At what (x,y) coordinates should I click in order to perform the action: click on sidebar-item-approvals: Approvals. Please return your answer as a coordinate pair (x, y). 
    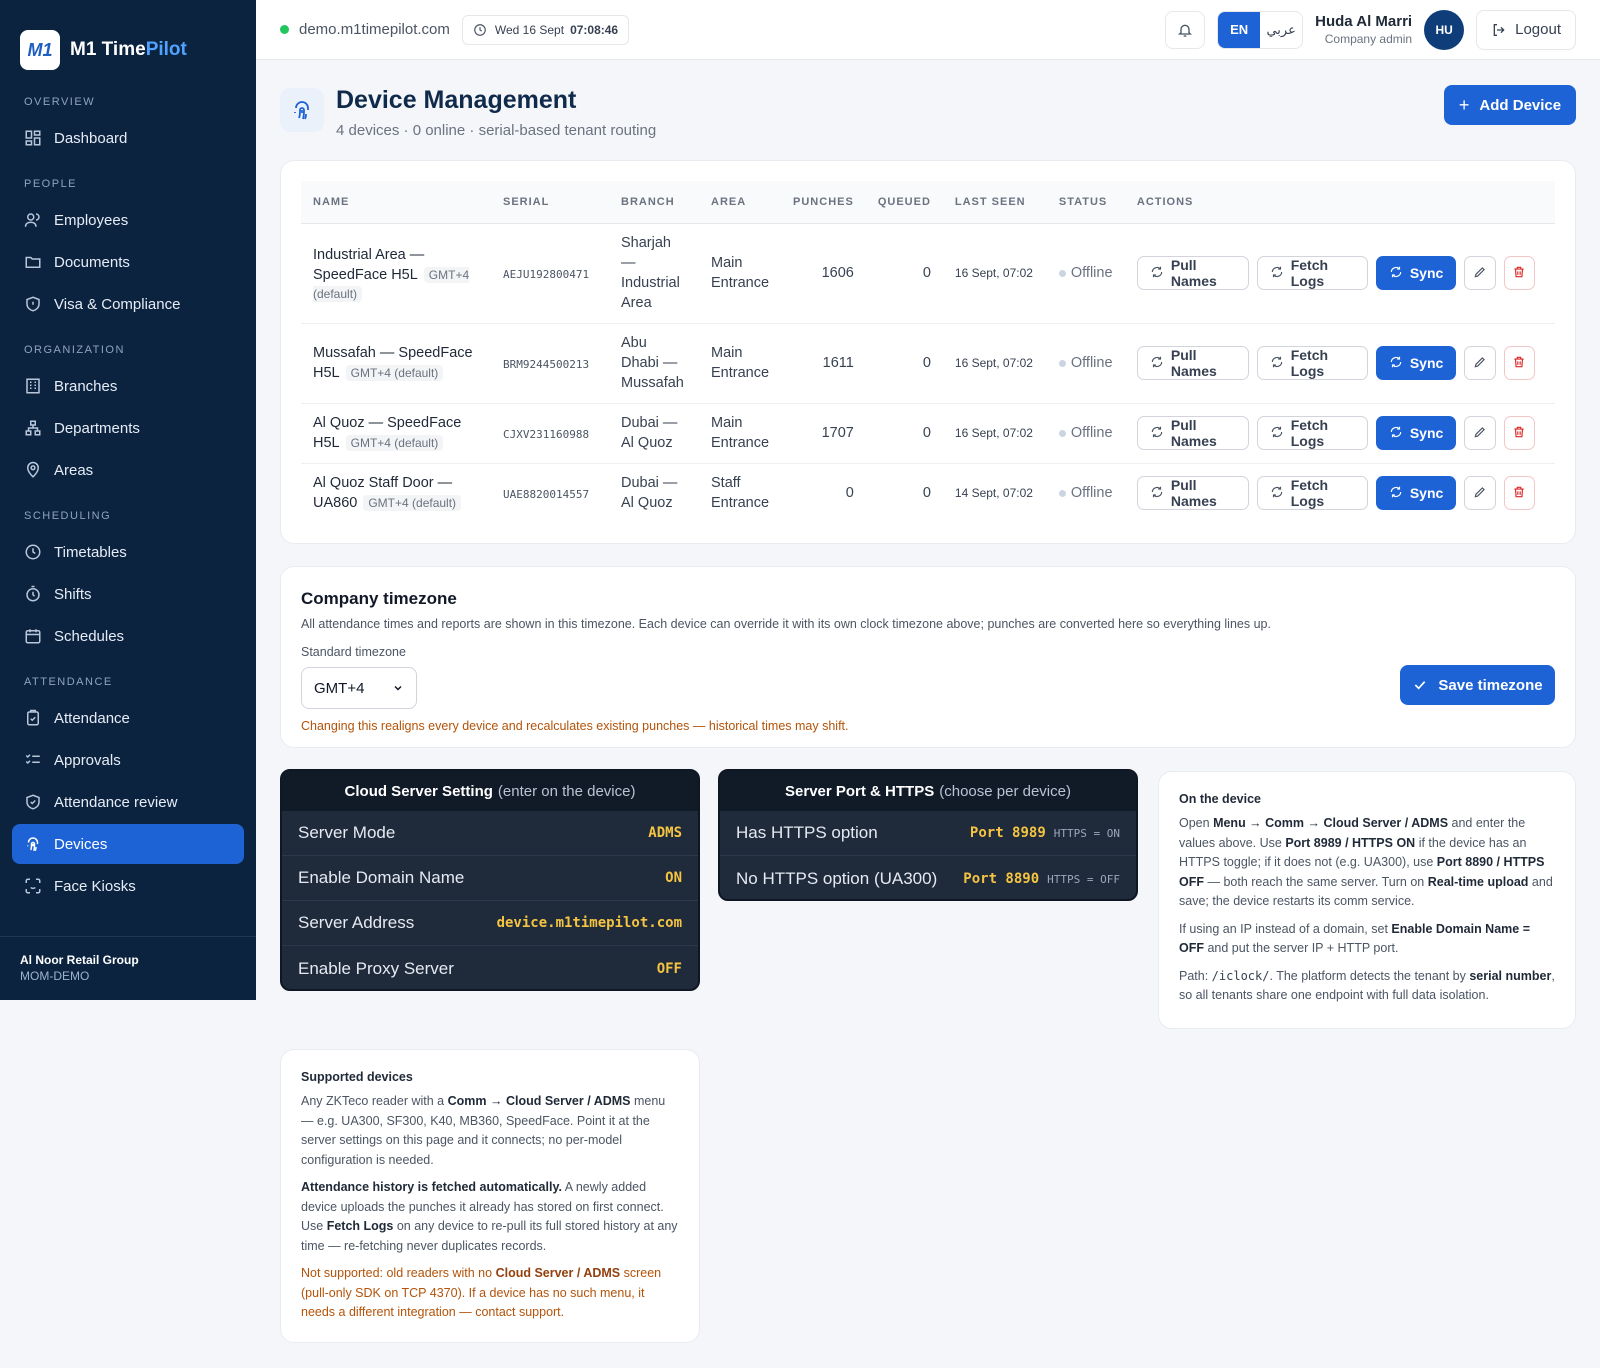
    Looking at the image, I should click on (128, 760).